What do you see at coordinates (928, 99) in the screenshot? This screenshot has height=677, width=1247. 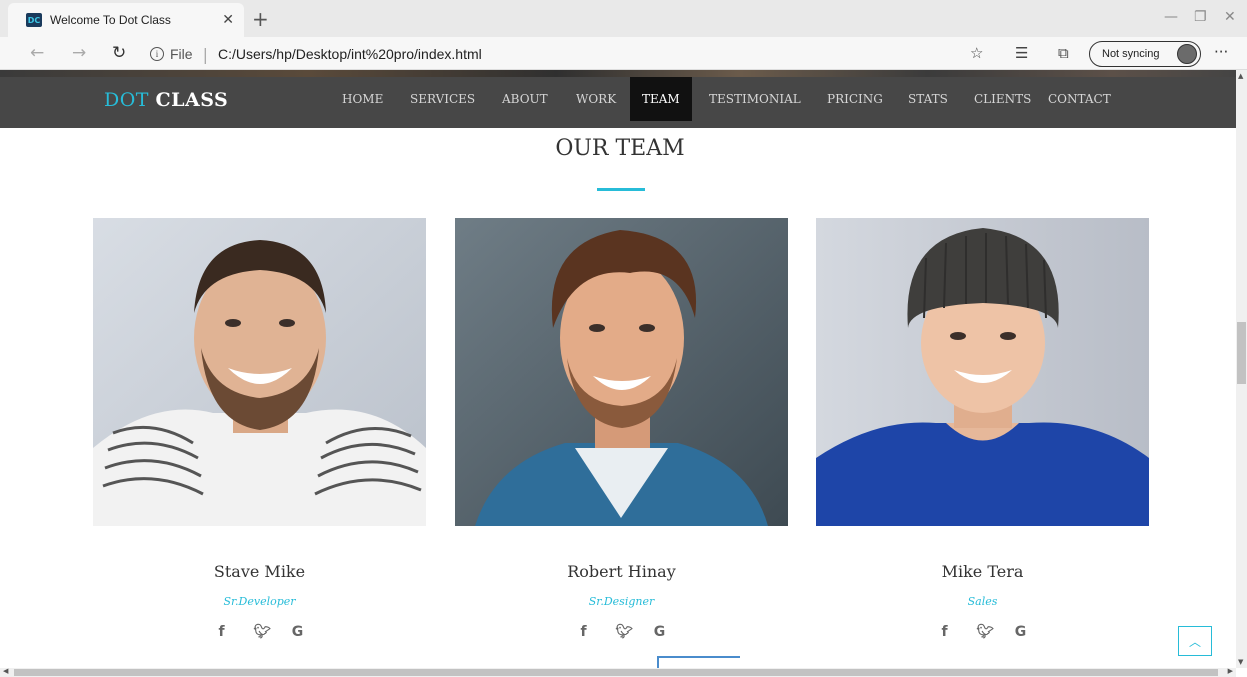 I see `nav-link-stats: STATS` at bounding box center [928, 99].